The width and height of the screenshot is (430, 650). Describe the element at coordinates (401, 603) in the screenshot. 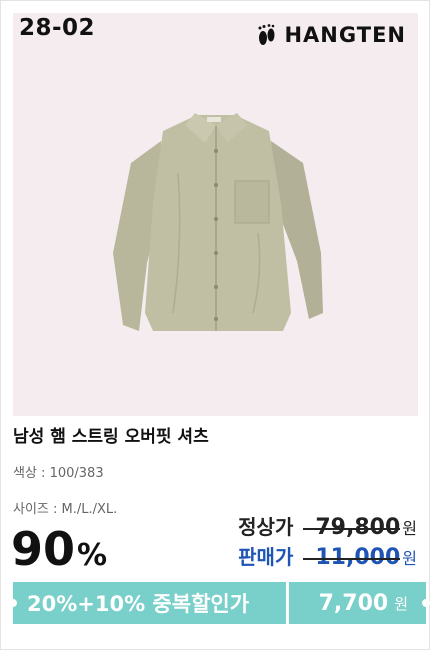

I see `coupon-currency: 원` at that location.